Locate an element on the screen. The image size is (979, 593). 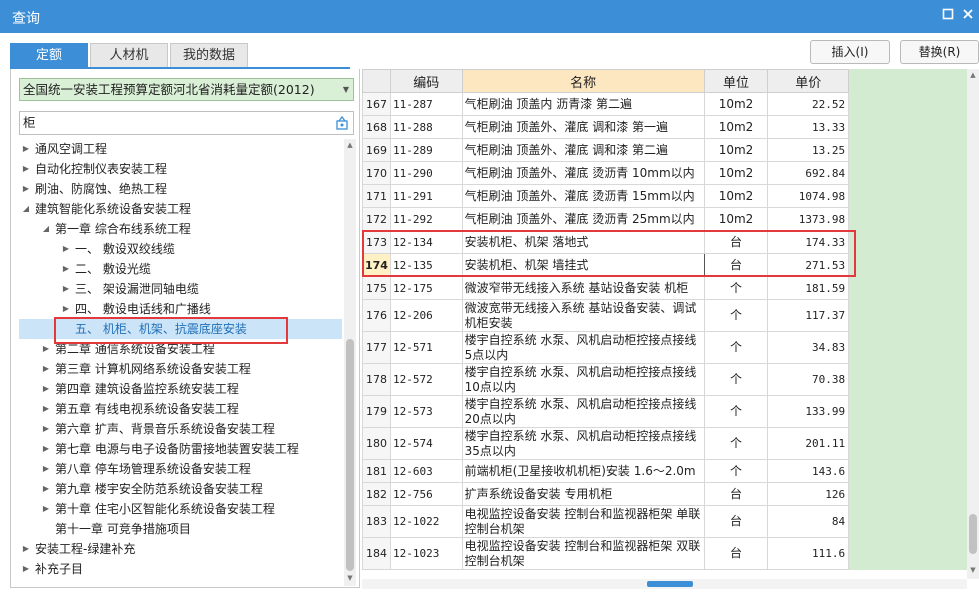
chevron-down-icon: ▼ is located at coordinates (346, 89).